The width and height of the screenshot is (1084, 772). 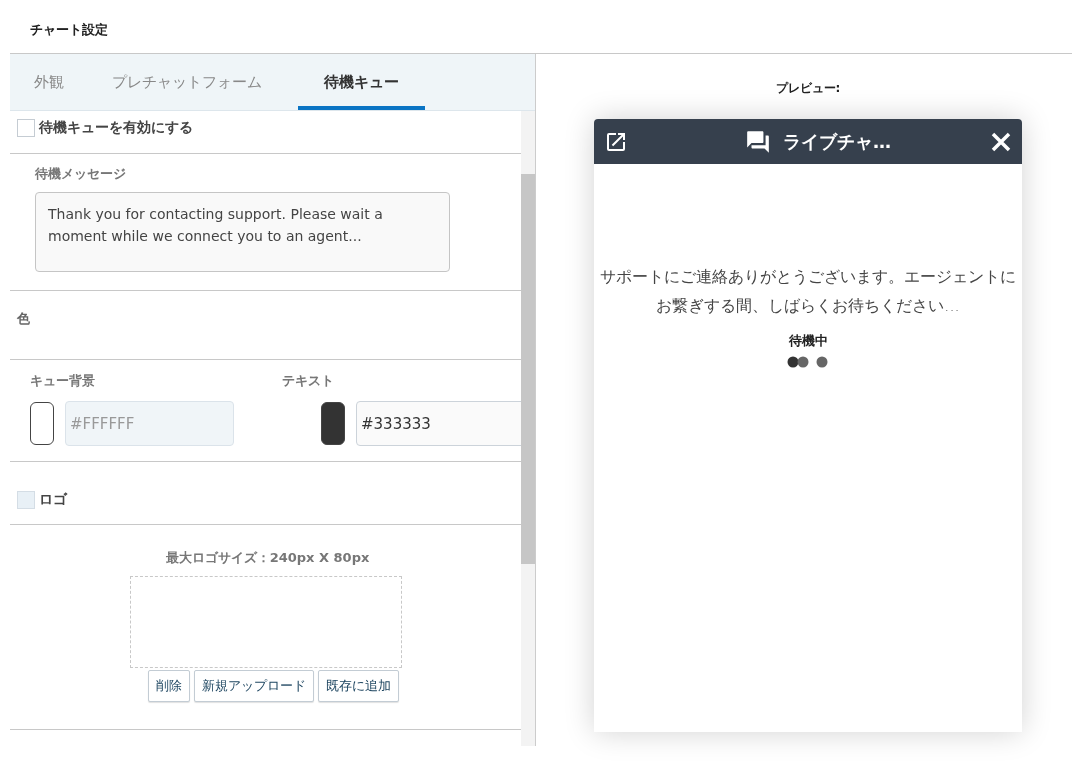 I want to click on waiting-status: 待機中, so click(x=808, y=341).